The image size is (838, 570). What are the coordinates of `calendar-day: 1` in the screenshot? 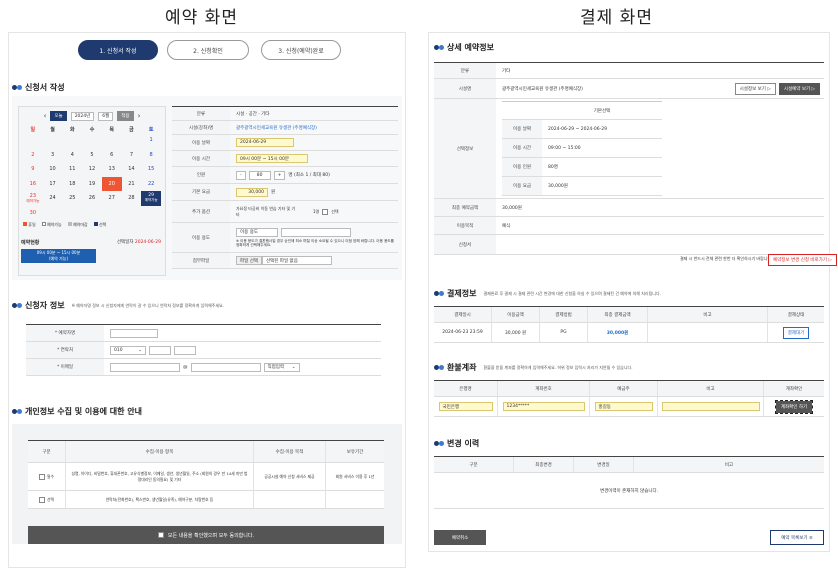 It's located at (151, 140).